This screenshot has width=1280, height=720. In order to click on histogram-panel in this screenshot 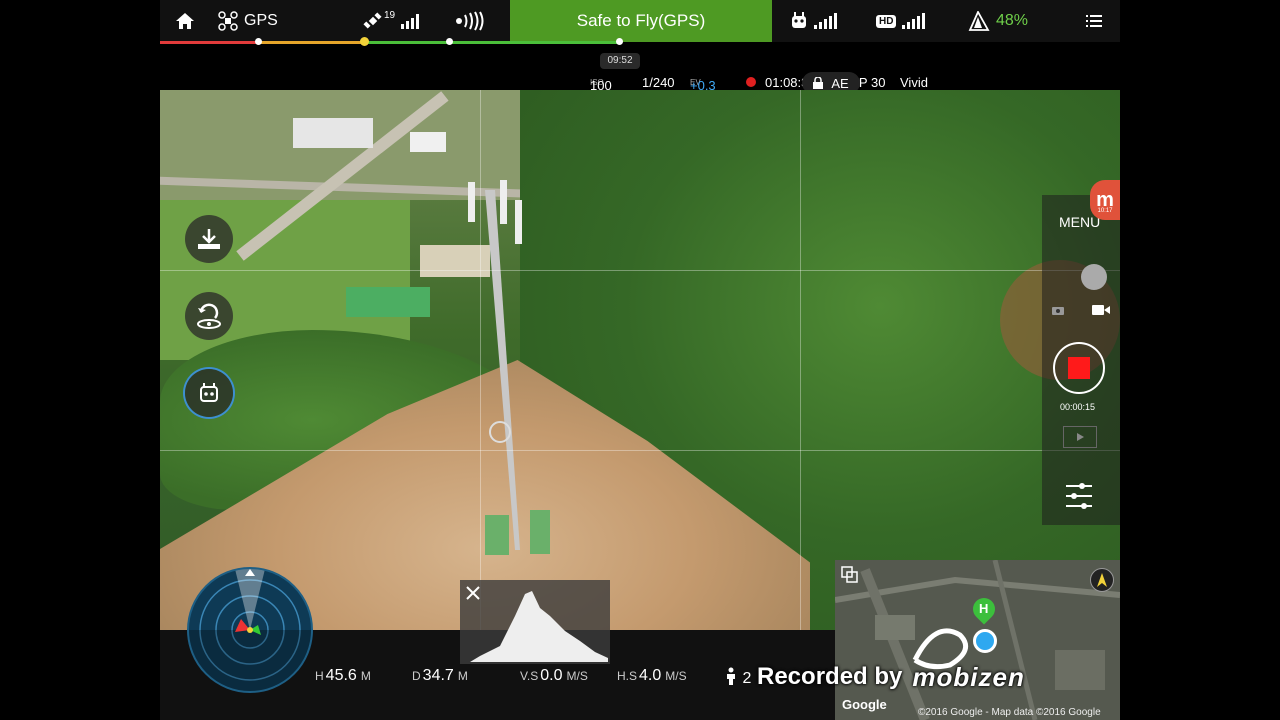, I will do `click(535, 622)`.